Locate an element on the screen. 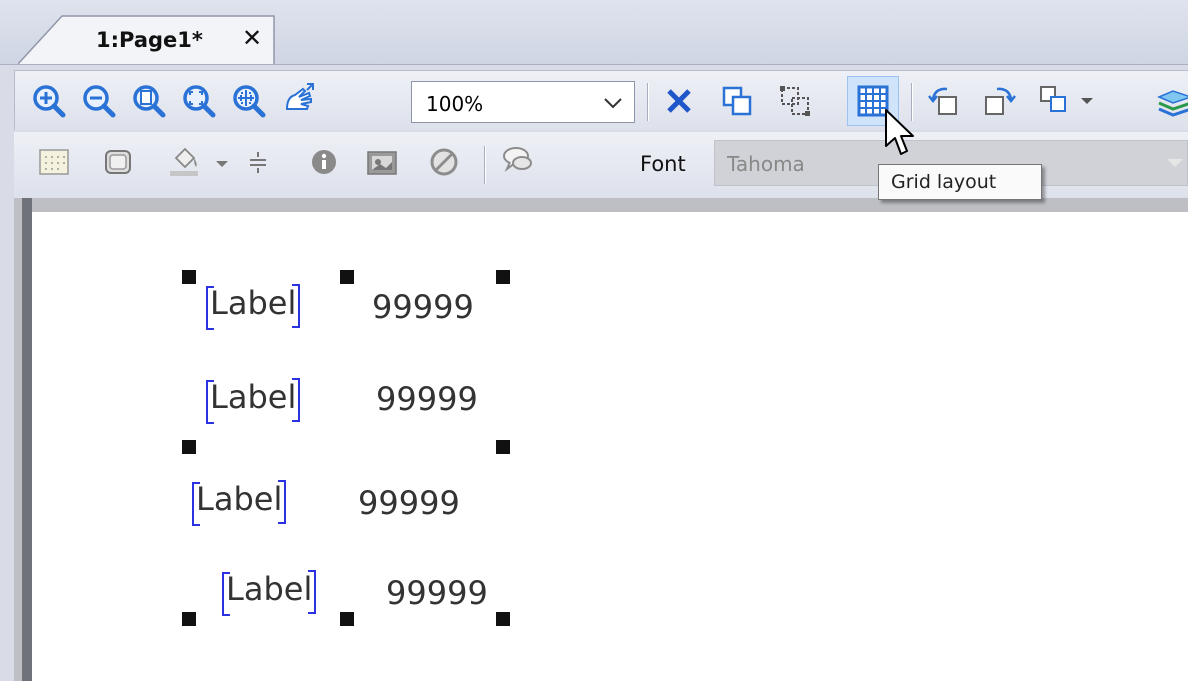 The height and width of the screenshot is (681, 1188). mouse-cursor-icon is located at coordinates (899, 132).